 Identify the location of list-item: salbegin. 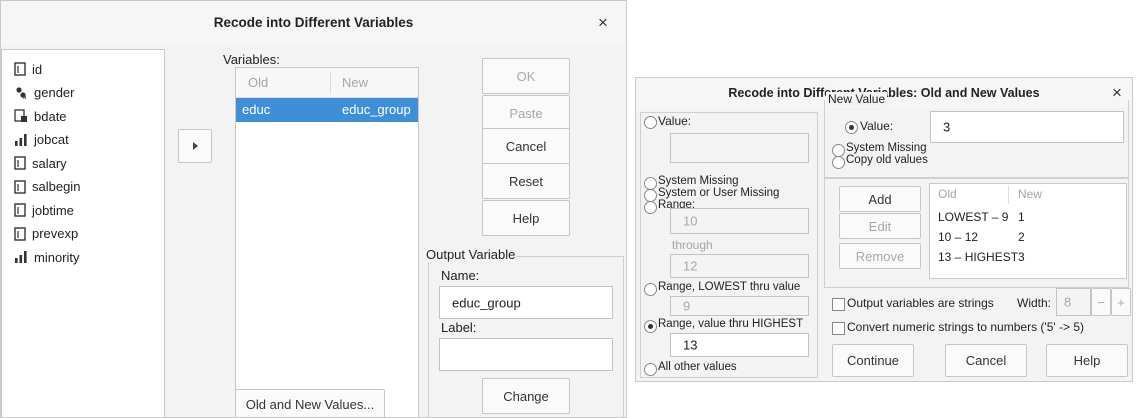
(47, 187).